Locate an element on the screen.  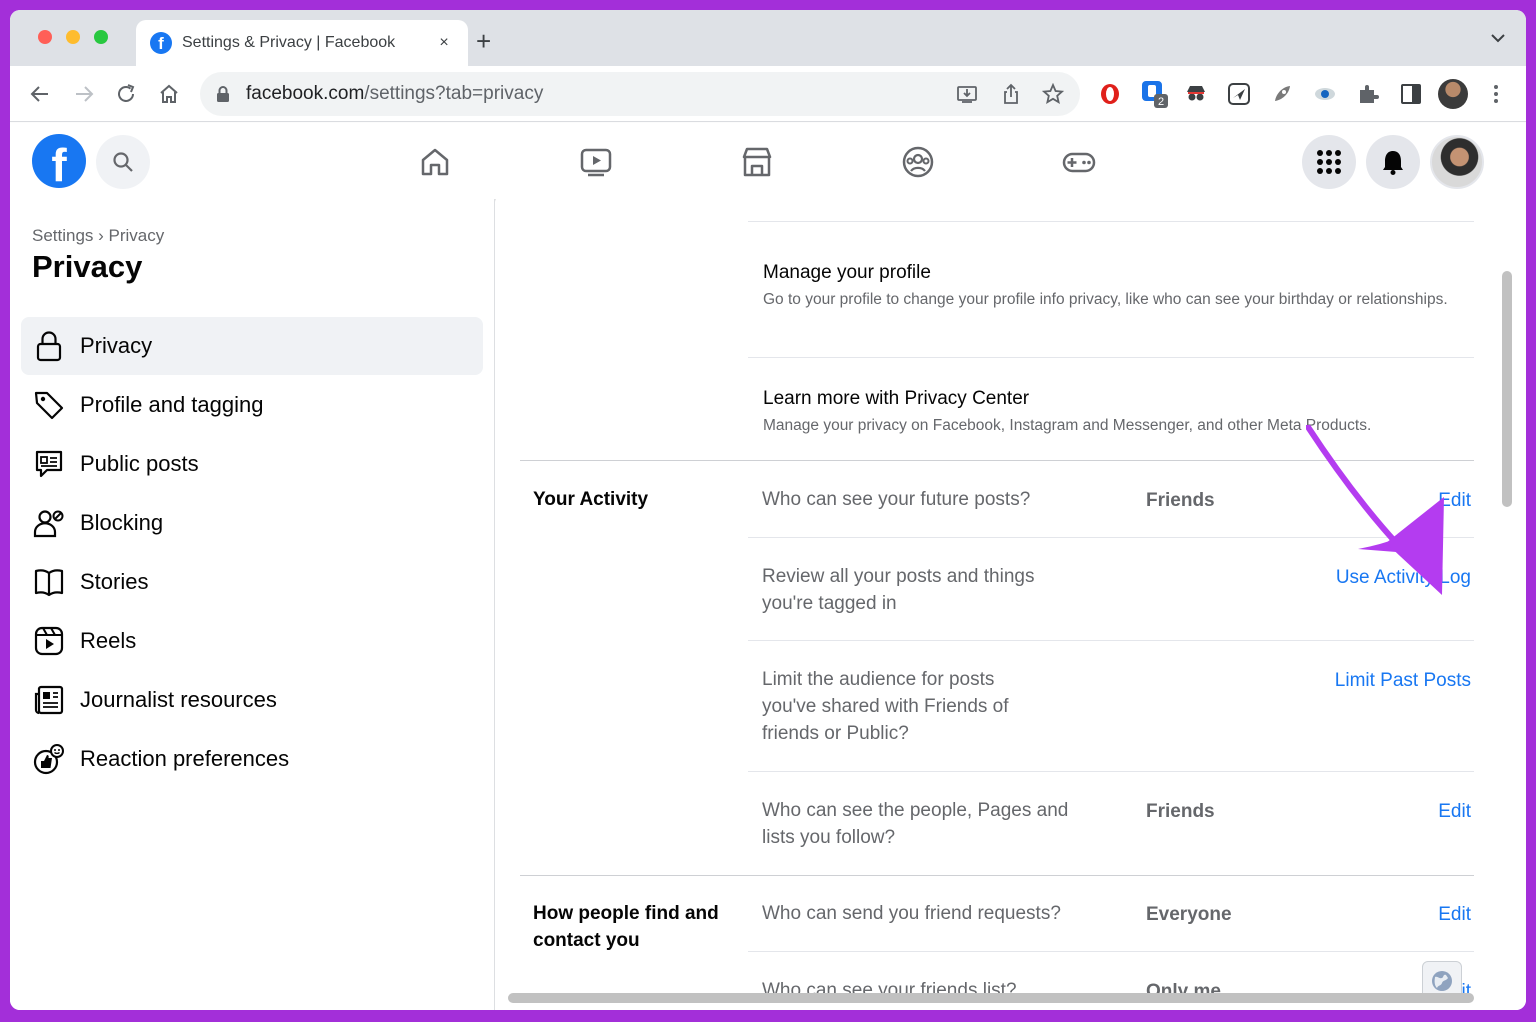
setting-question: Who can see your future posts? is located at coordinates (896, 499).